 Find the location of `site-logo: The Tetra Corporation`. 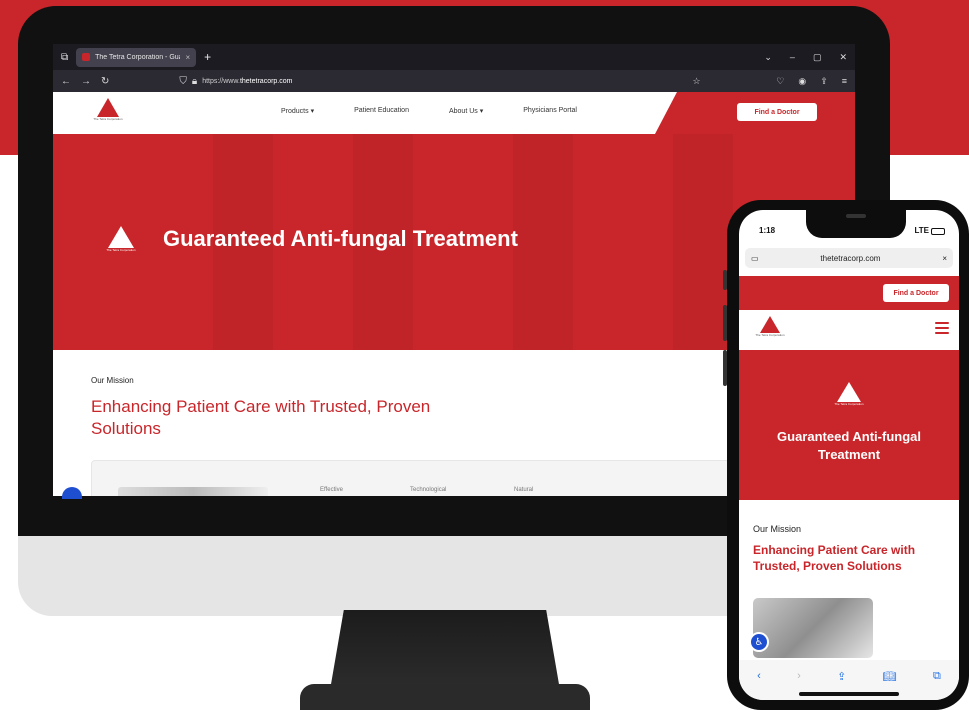

site-logo: The Tetra Corporation is located at coordinates (108, 109).